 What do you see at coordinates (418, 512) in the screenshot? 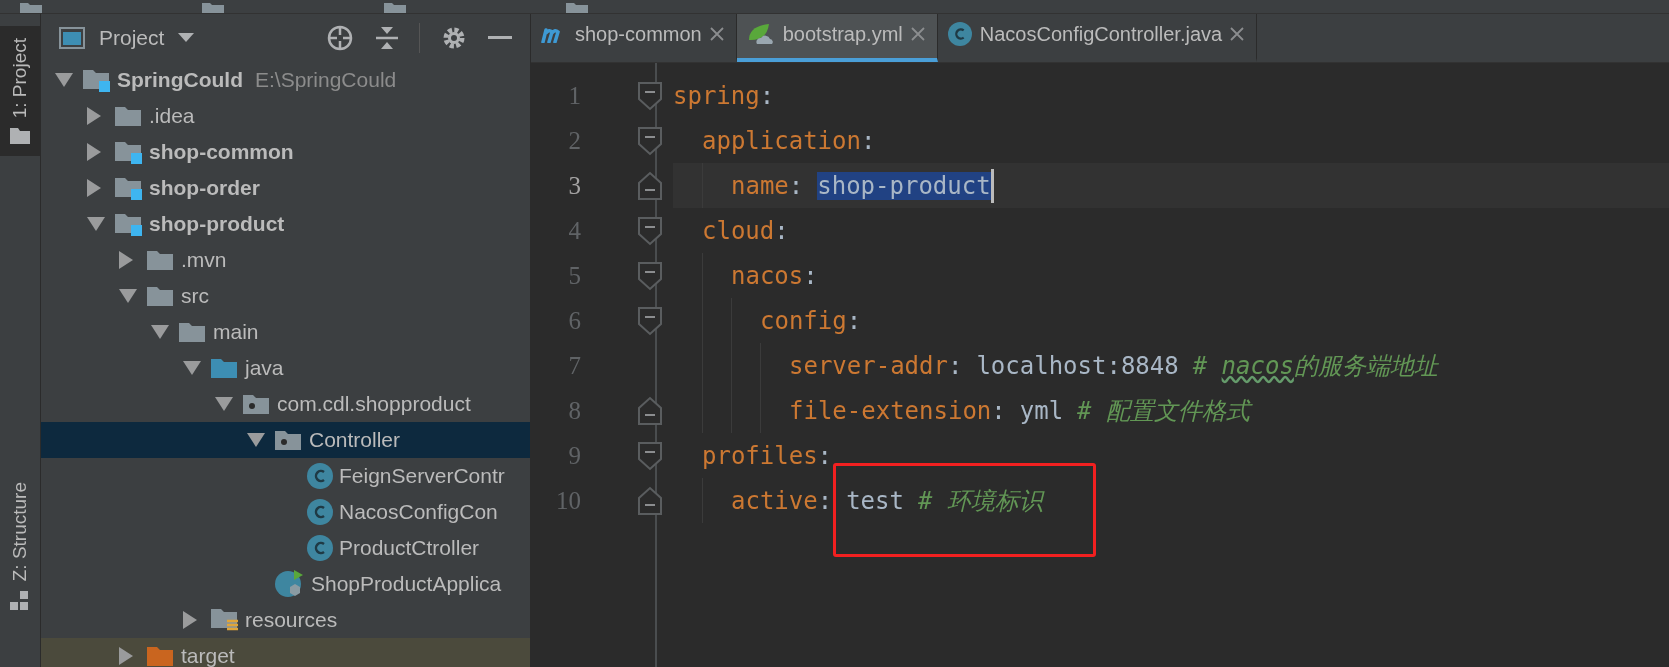
I see `tree-item-label: NacosConfigCon` at bounding box center [418, 512].